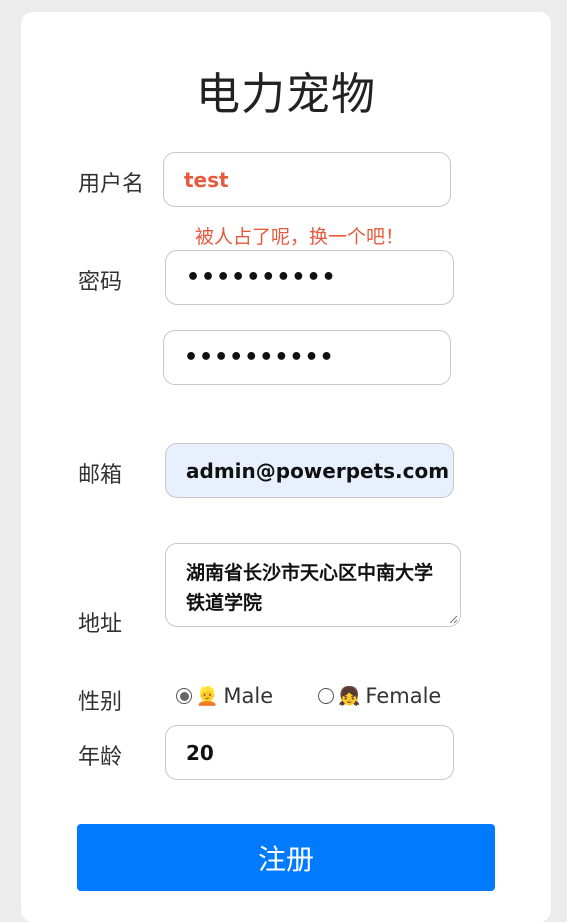  Describe the element at coordinates (207, 696) in the screenshot. I see `male-person-icon: 👱` at that location.